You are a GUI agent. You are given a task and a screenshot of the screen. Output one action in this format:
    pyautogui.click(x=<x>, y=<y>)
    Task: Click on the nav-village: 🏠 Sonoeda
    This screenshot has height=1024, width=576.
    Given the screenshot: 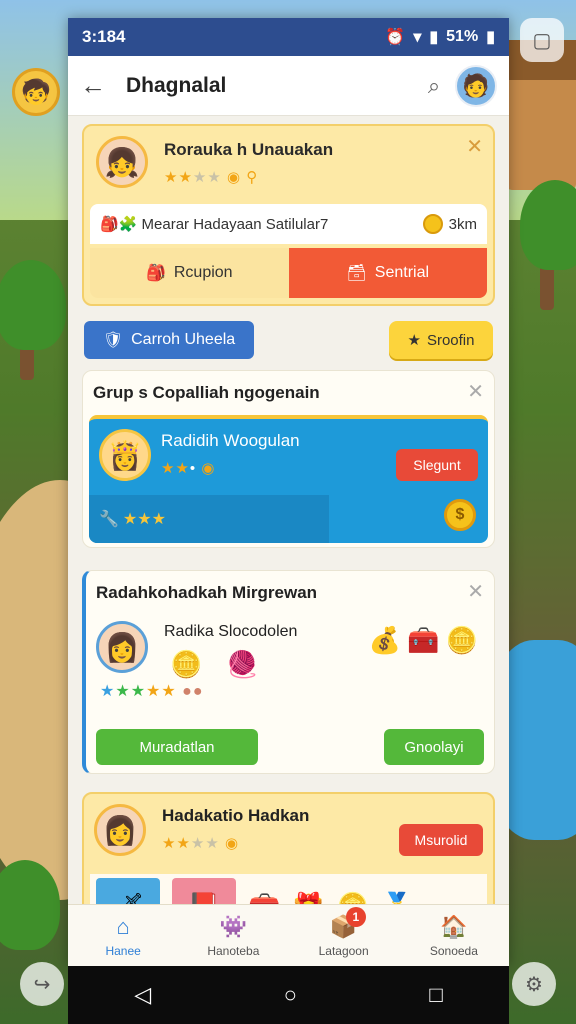 What is the action you would take?
    pyautogui.click(x=454, y=935)
    